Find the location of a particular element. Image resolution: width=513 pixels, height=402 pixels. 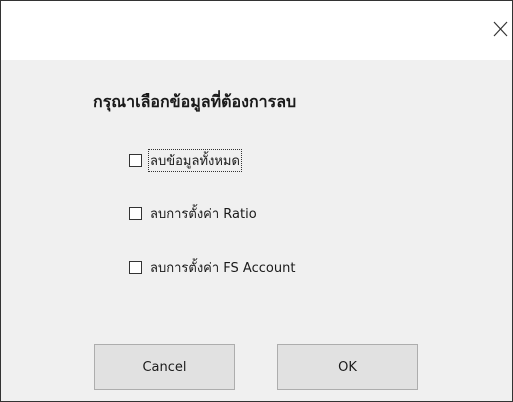

close-button is located at coordinates (500, 29).